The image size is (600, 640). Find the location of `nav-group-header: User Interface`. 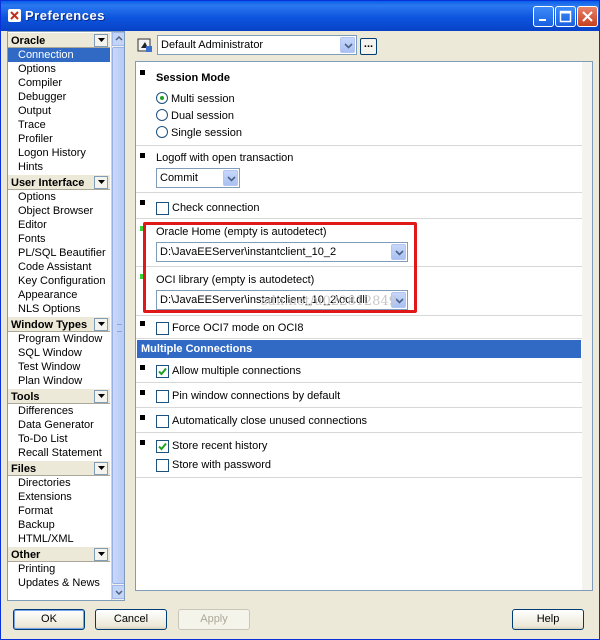

nav-group-header: User Interface is located at coordinates (59, 182).